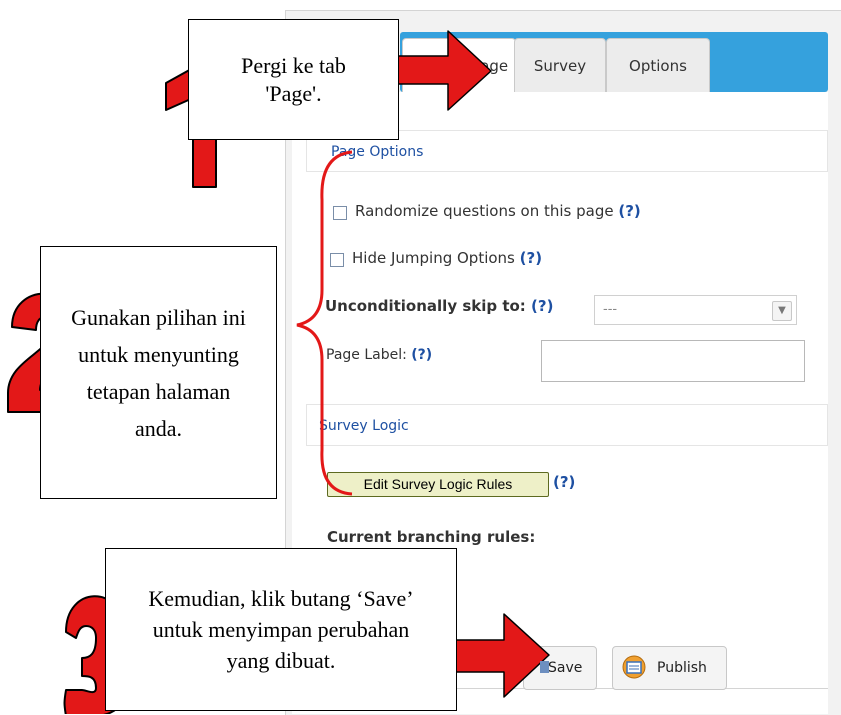  Describe the element at coordinates (444, 70) in the screenshot. I see `red-arrow-tab` at that location.